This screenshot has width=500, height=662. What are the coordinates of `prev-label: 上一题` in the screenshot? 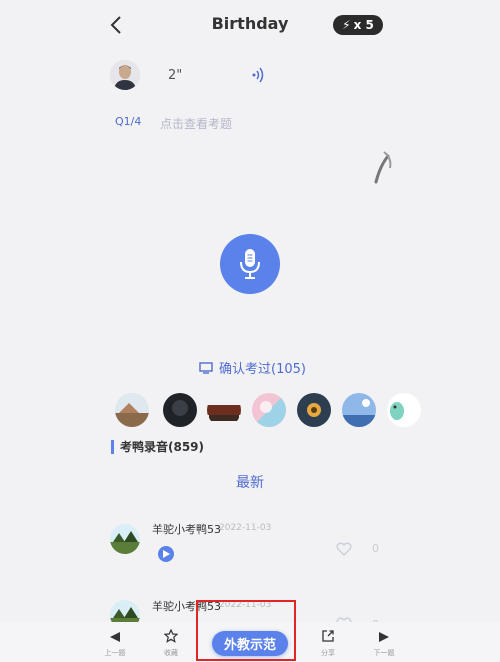 It's located at (115, 653).